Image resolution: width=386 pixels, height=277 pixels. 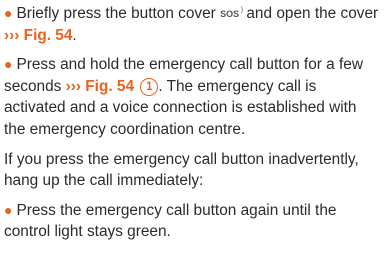 What do you see at coordinates (242, 10) in the screenshot?
I see `sos-wave-icon: )` at bounding box center [242, 10].